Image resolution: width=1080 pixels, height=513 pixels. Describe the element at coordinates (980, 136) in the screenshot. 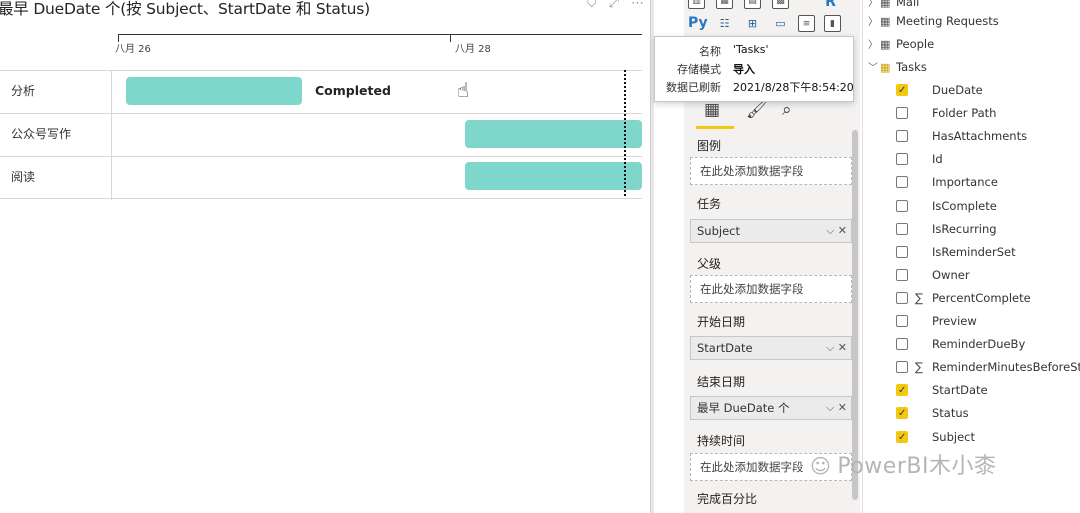

I see `field-name: HasAttachments` at that location.